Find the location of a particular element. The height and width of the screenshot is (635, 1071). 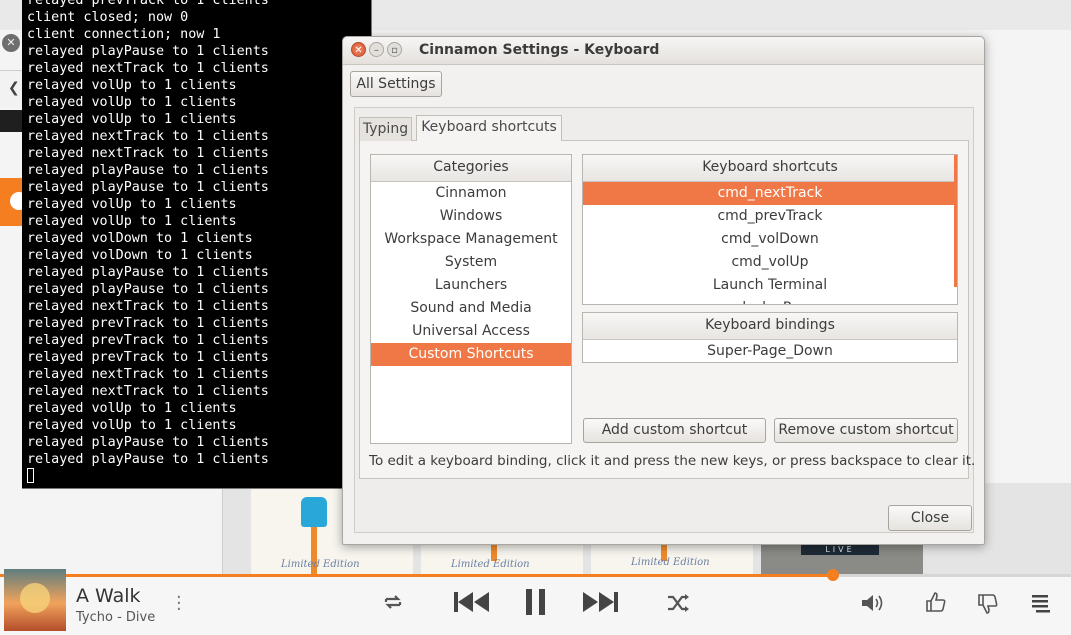

thumbs-down-icon is located at coordinates (988, 604).